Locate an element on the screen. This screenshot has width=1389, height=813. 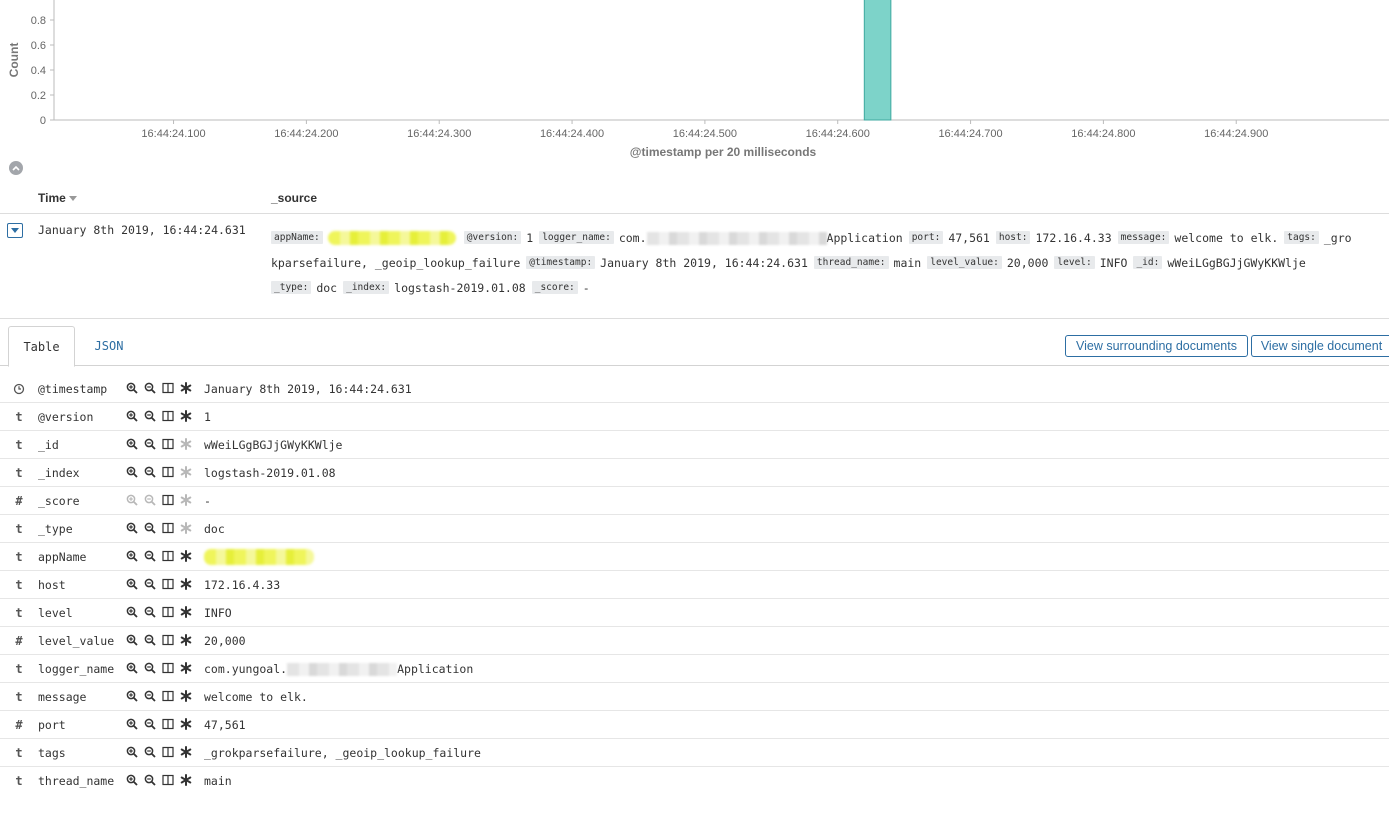
view-surrounding-documents-button: View surrounding documents is located at coordinates (1156, 346).